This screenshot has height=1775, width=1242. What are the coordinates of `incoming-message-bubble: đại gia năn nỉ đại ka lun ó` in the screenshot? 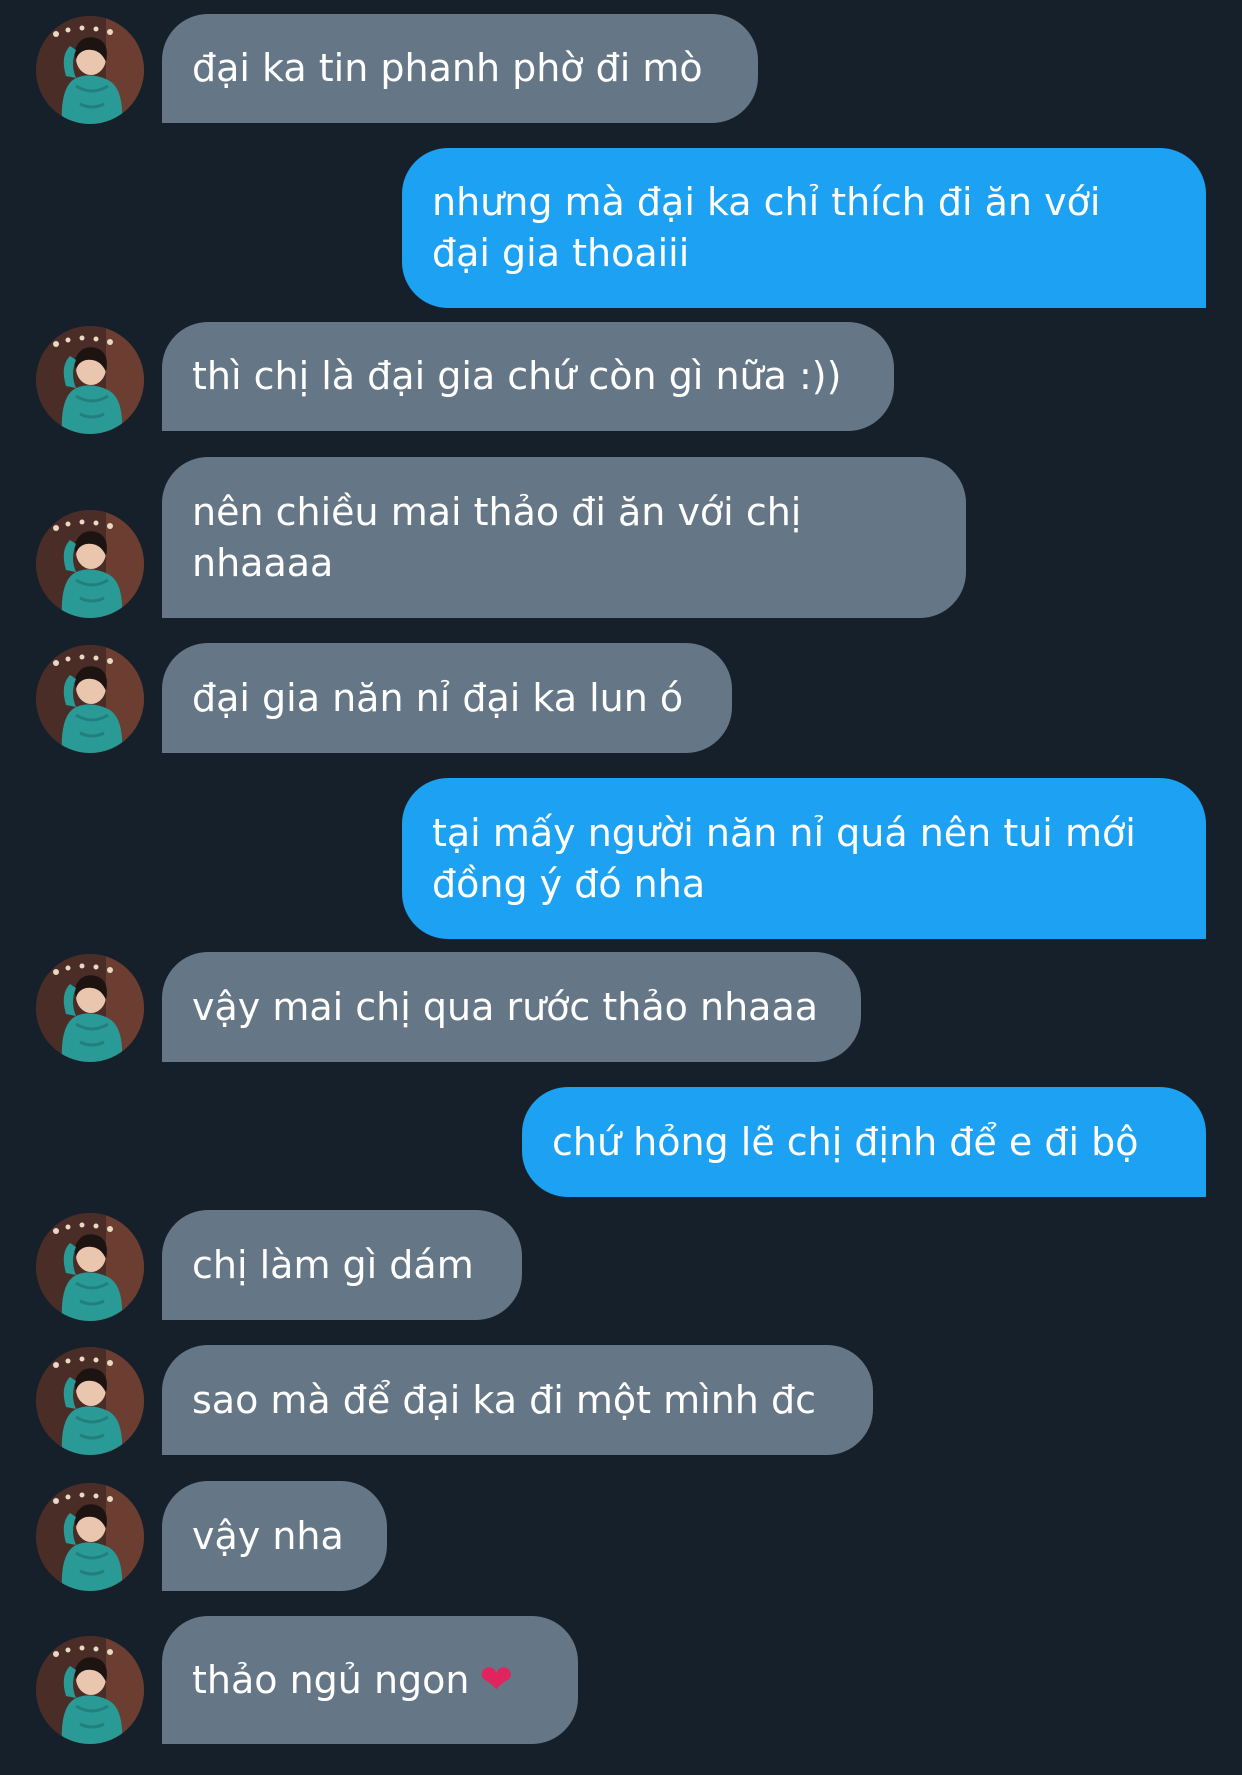 It's located at (447, 698).